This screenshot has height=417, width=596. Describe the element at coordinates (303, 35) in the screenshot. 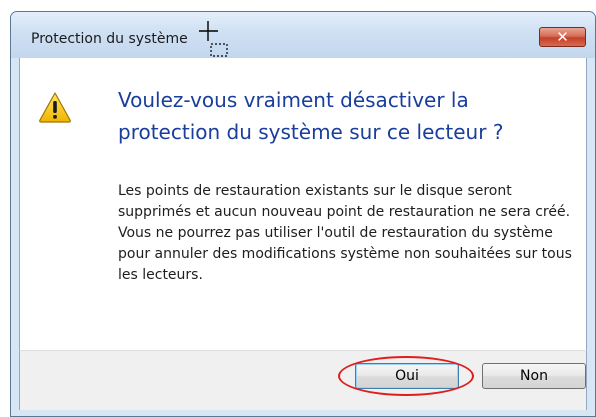

I see `title-bar: Protection du système ✕` at that location.